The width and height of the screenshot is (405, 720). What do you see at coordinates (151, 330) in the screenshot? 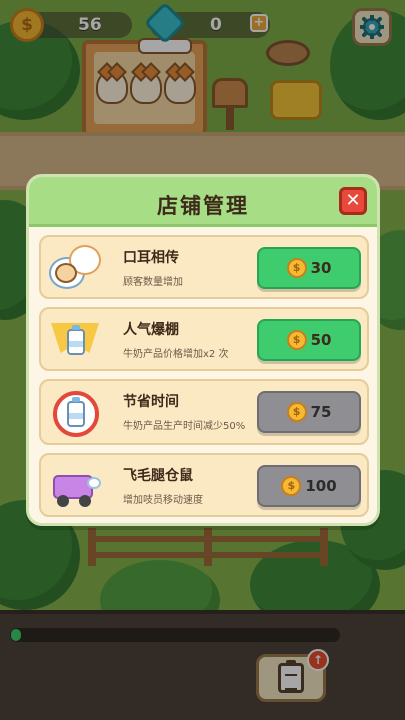
I see `upgrade-name: 人气爆棚` at bounding box center [151, 330].